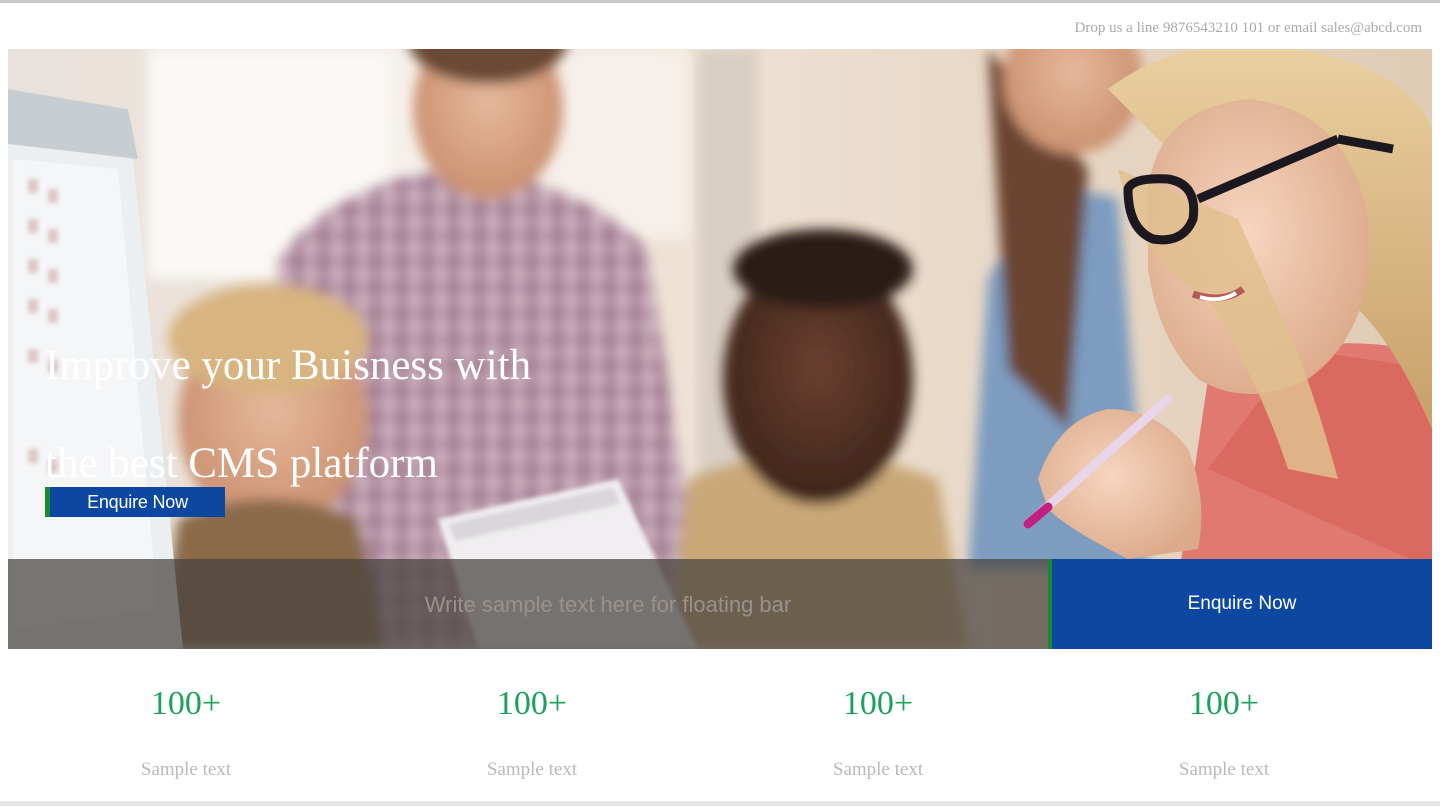 The image size is (1440, 806). Describe the element at coordinates (1240, 604) in the screenshot. I see `floating-bar-enquire-button: Enquire Now` at that location.